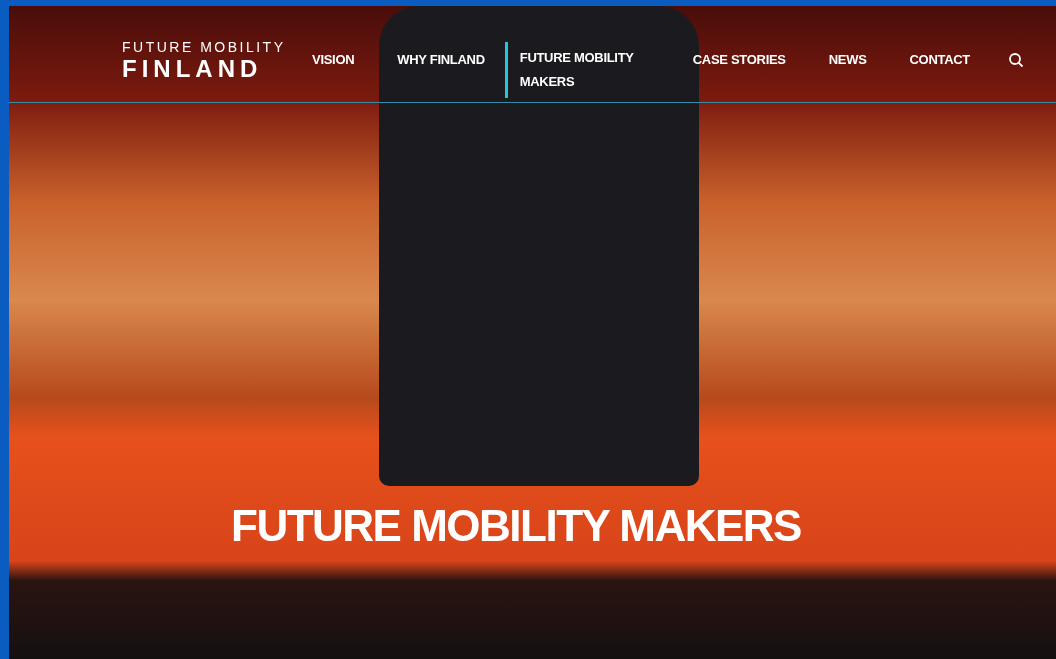 The height and width of the screenshot is (659, 1056). I want to click on hero-title: FUTURE MOBILITY MAKERS, so click(516, 526).